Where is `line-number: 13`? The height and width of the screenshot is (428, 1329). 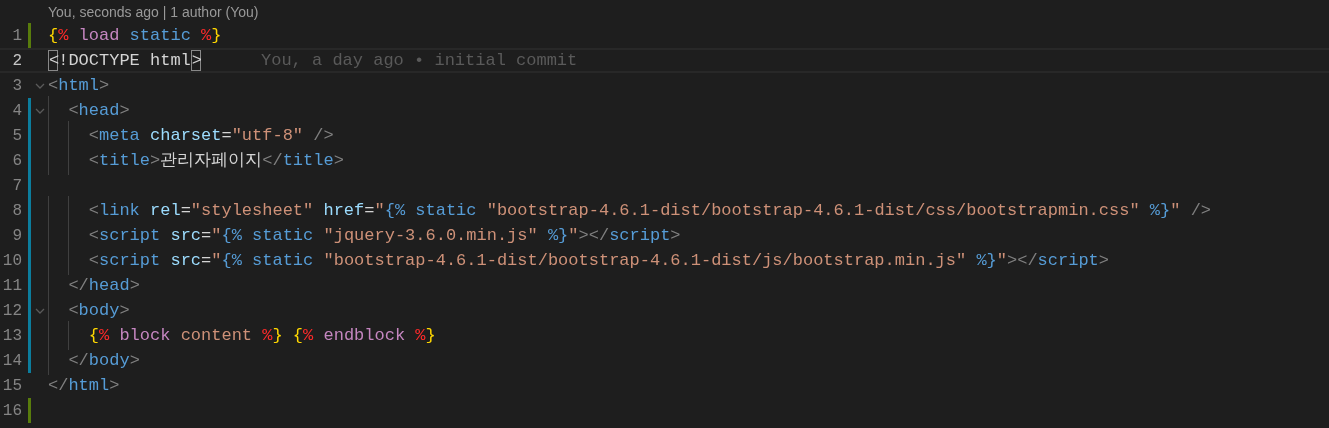
line-number: 13 is located at coordinates (11, 335).